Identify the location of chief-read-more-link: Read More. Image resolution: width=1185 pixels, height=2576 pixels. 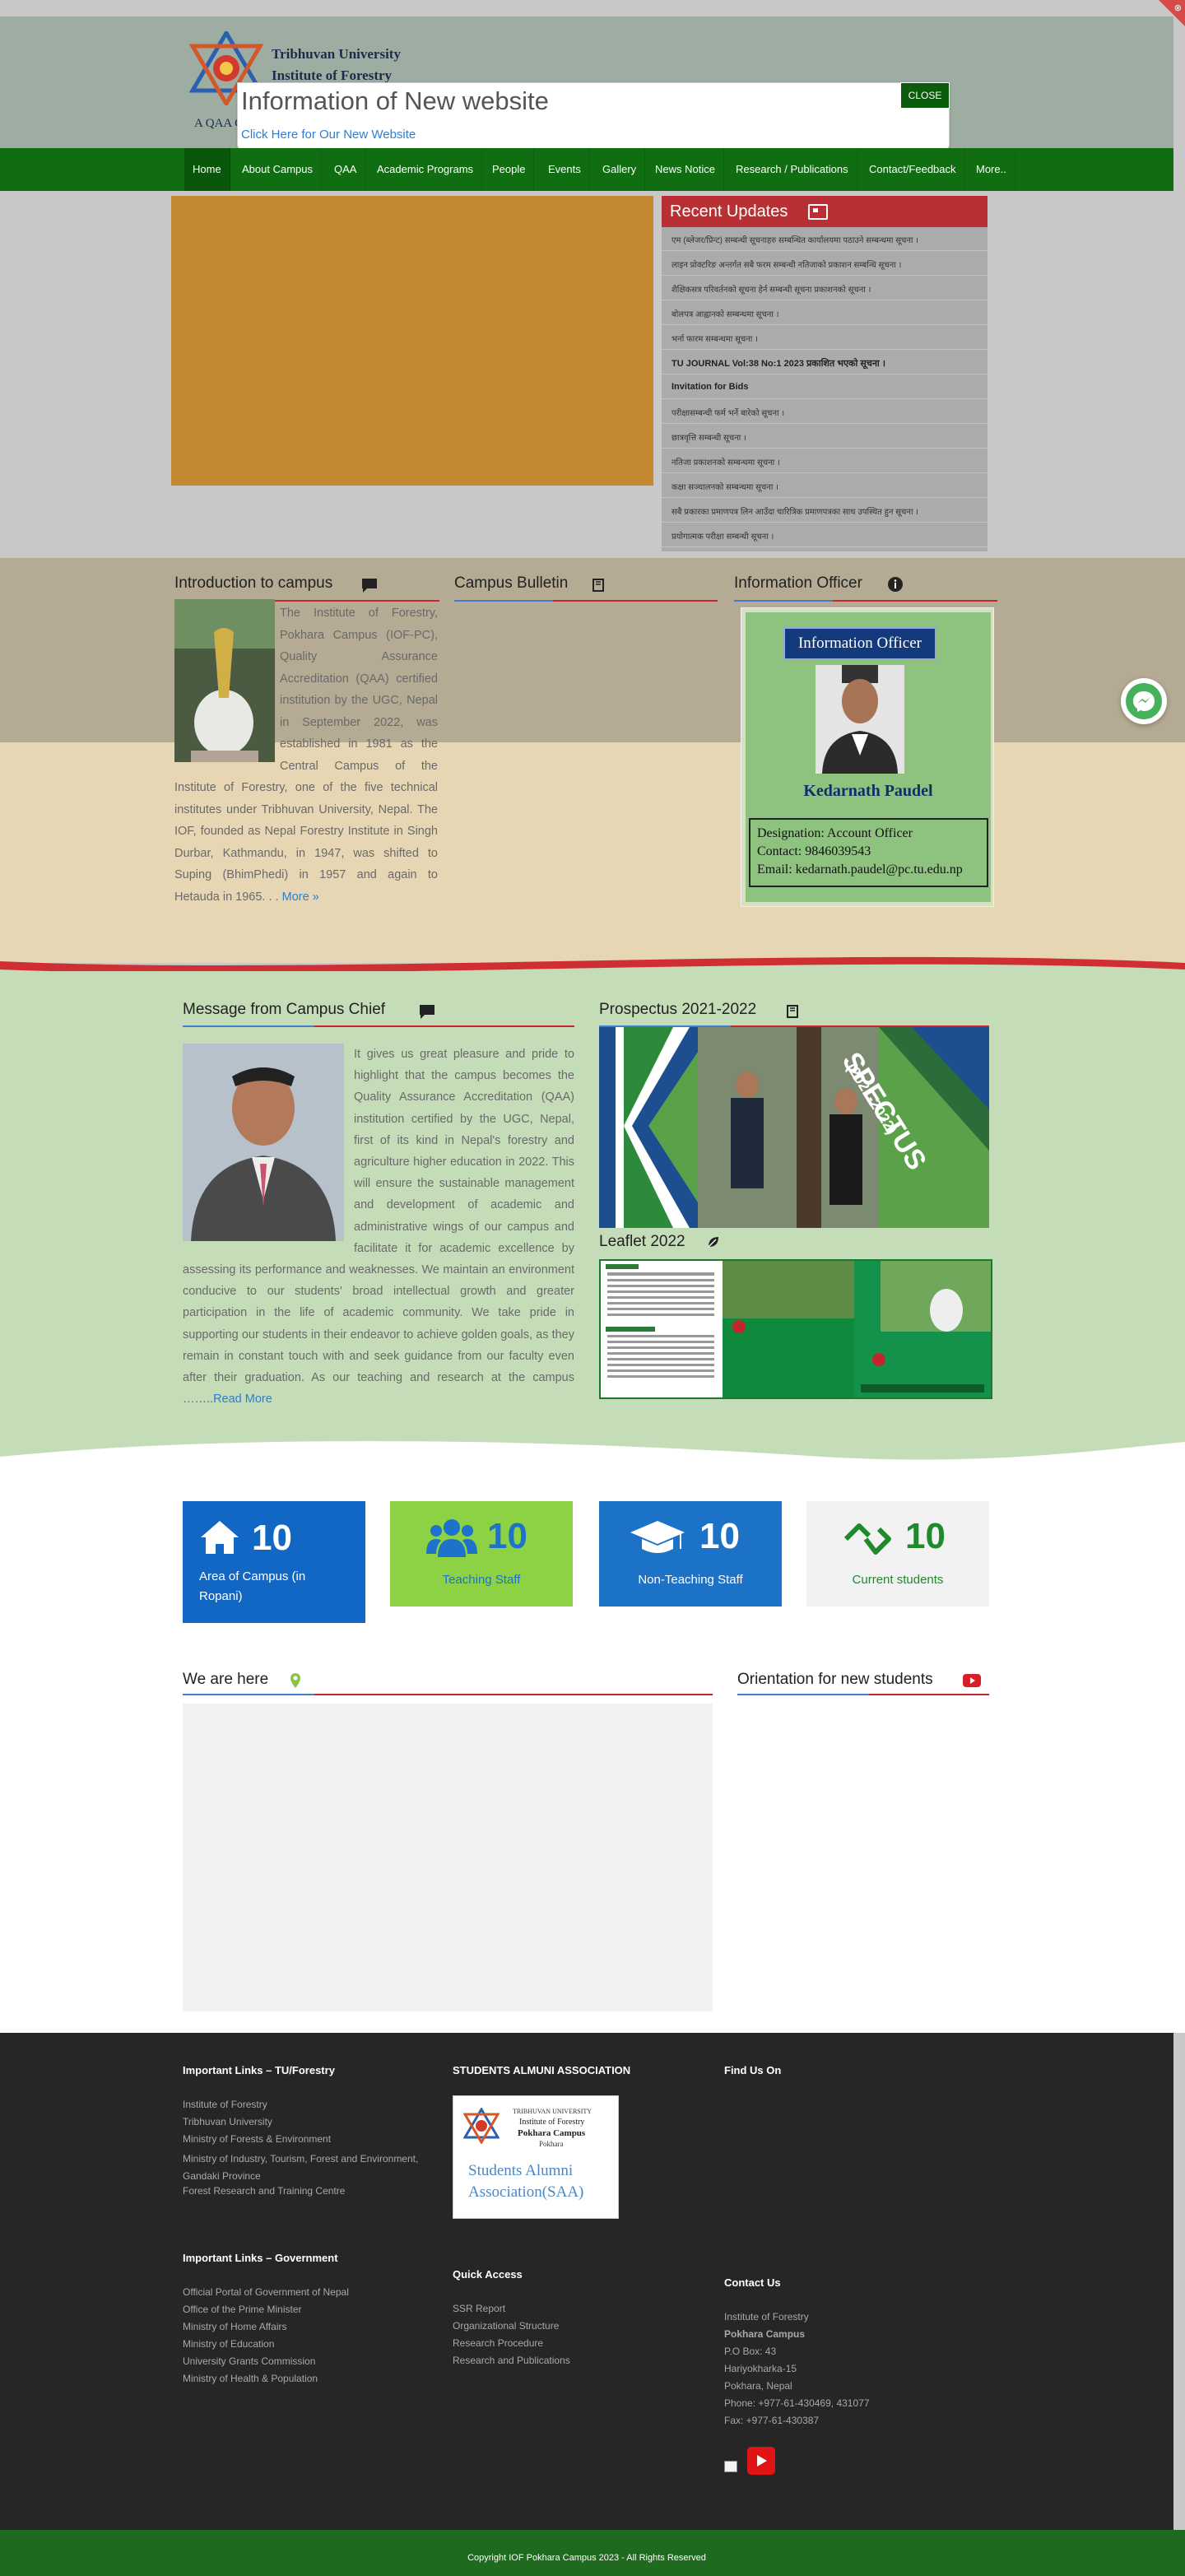
(242, 1399).